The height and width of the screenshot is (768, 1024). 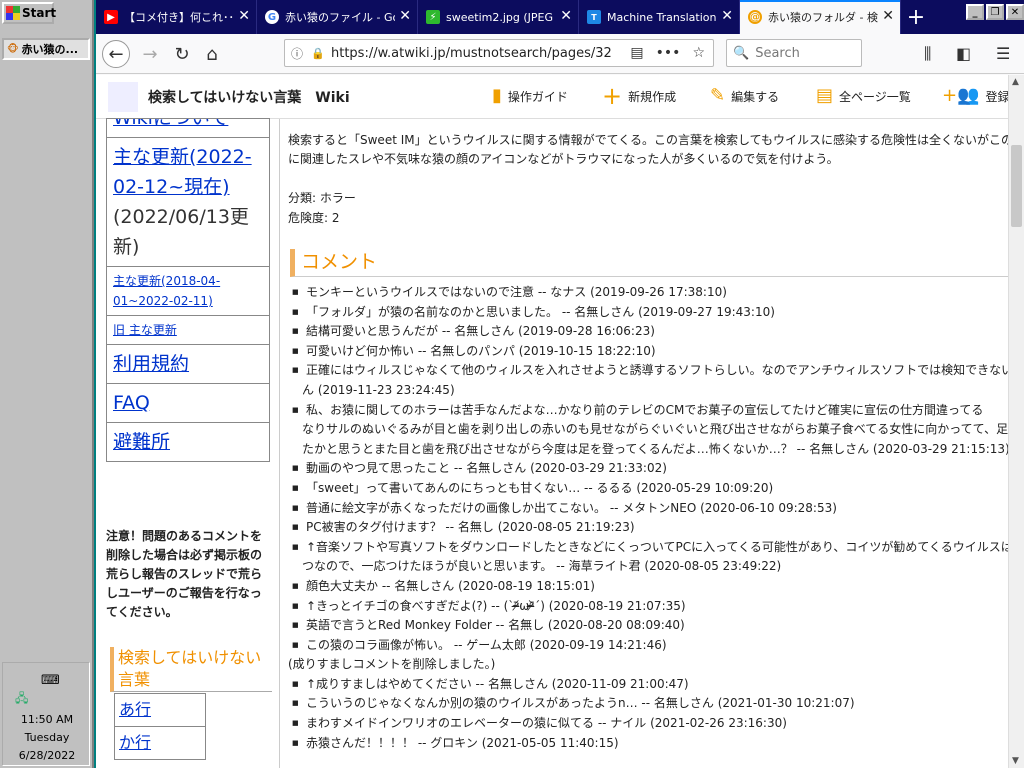 I want to click on keyboard-icon: ⌨, so click(x=50, y=680).